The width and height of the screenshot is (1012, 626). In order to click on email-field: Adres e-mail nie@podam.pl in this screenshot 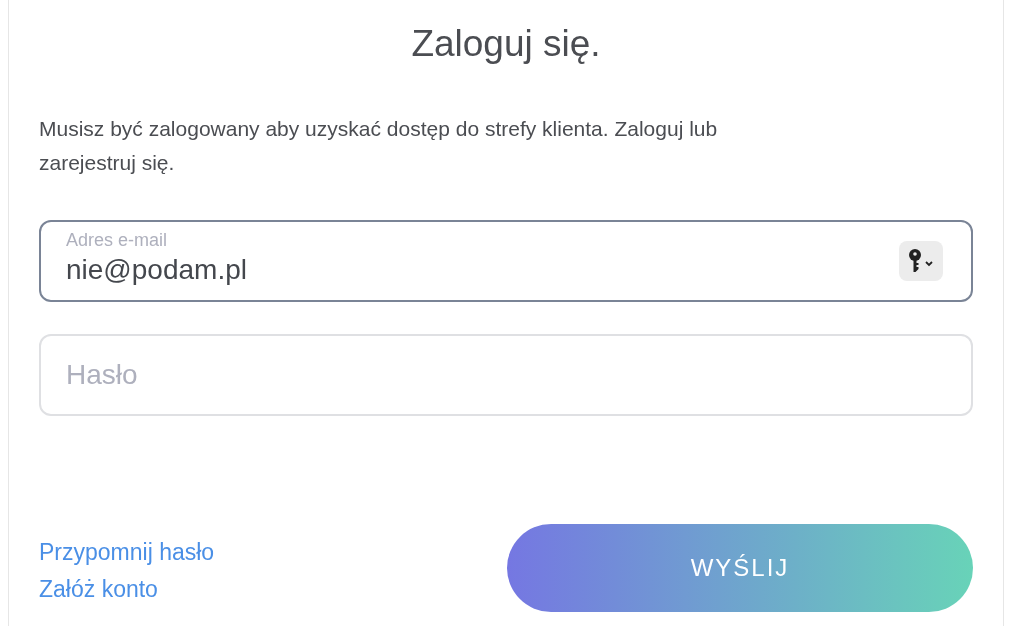, I will do `click(506, 260)`.